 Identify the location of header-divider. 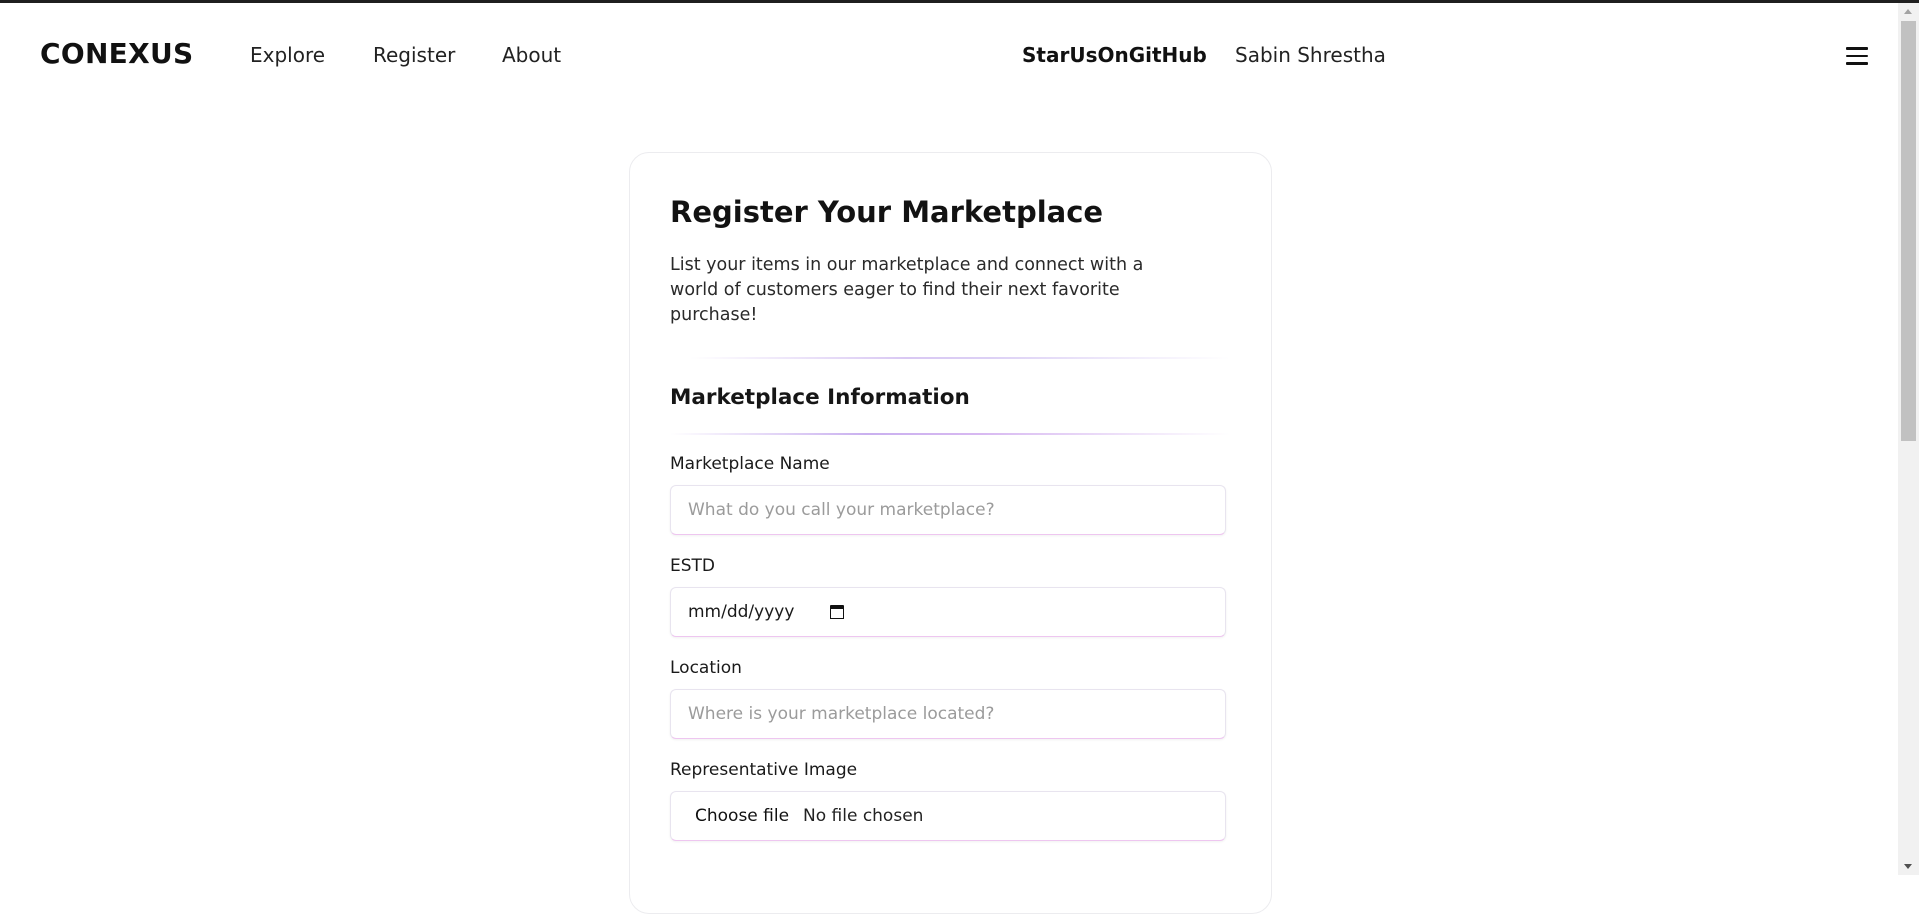
(960, 358).